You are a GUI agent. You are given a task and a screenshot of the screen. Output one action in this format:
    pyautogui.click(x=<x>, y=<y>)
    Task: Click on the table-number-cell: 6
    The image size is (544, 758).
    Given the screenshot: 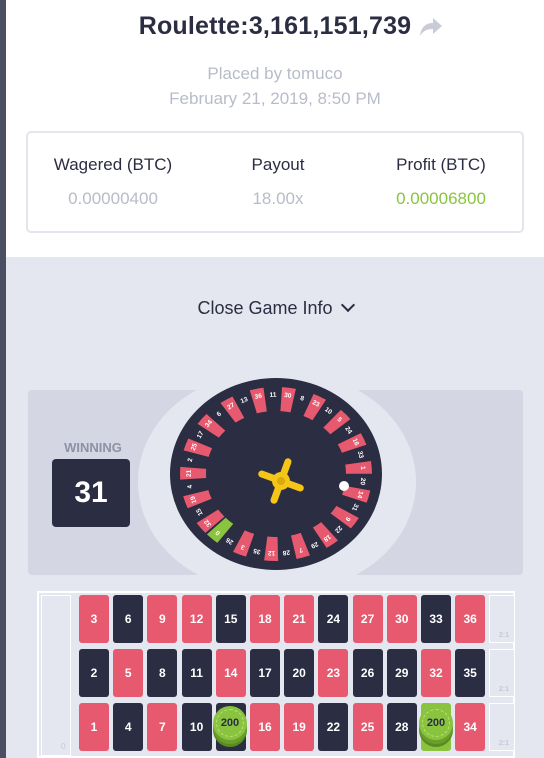 What is the action you would take?
    pyautogui.click(x=128, y=619)
    